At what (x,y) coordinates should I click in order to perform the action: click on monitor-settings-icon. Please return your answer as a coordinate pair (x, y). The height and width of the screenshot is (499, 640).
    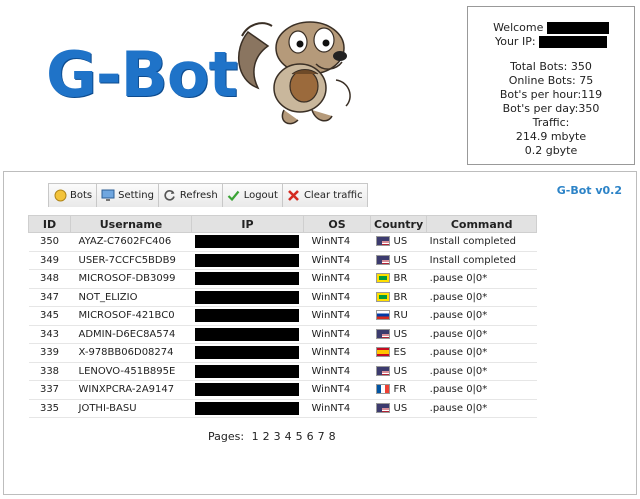
    Looking at the image, I should click on (108, 196).